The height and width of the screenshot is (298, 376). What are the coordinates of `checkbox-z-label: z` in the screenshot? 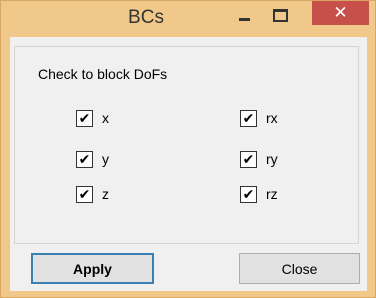 It's located at (105, 194).